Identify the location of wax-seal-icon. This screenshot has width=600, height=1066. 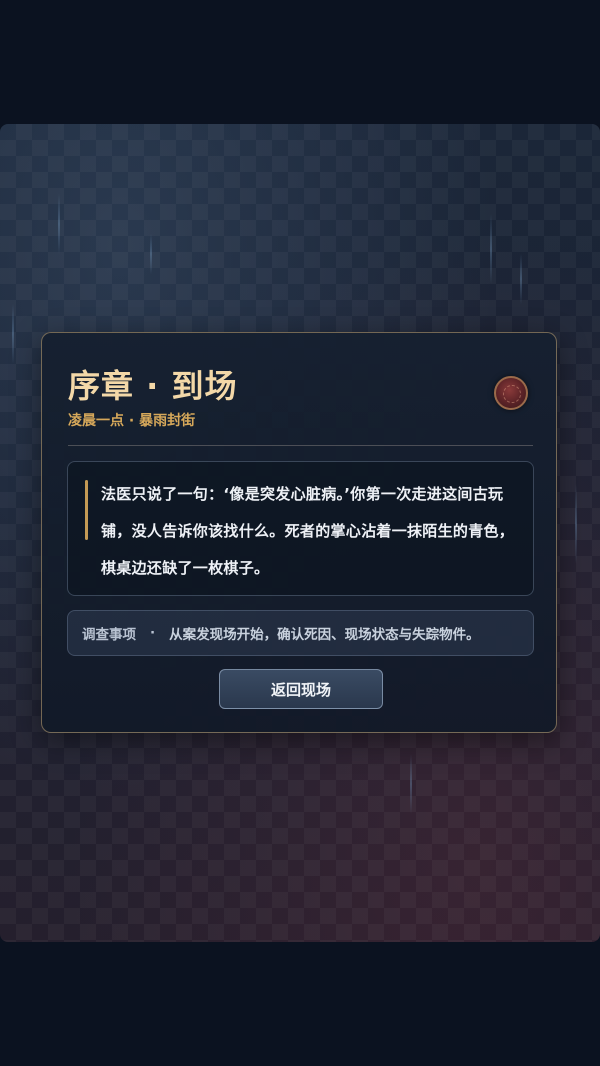
(511, 393).